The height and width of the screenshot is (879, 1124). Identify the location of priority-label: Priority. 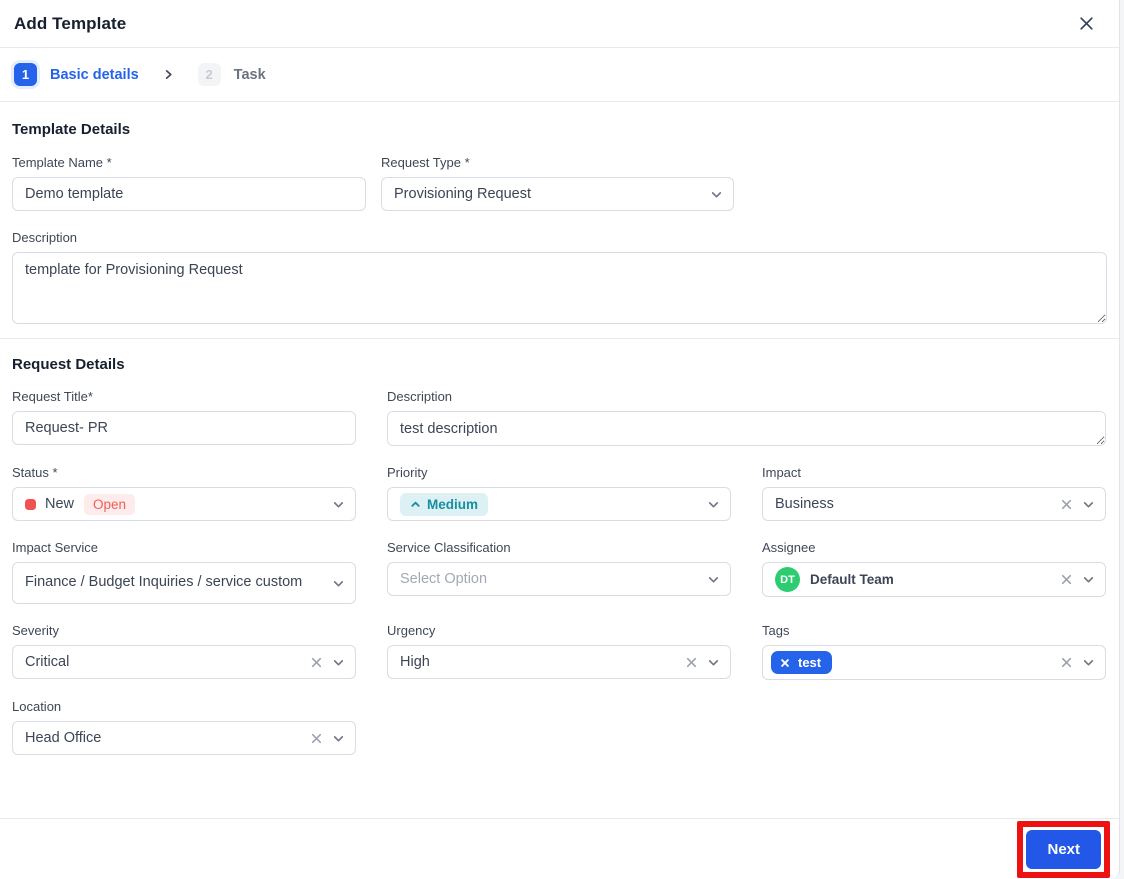
(407, 472).